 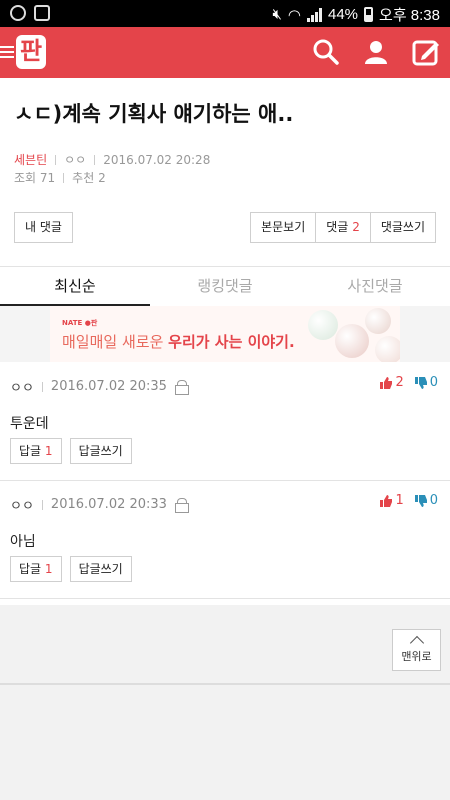 I want to click on clock: 오후 8:38, so click(x=409, y=15).